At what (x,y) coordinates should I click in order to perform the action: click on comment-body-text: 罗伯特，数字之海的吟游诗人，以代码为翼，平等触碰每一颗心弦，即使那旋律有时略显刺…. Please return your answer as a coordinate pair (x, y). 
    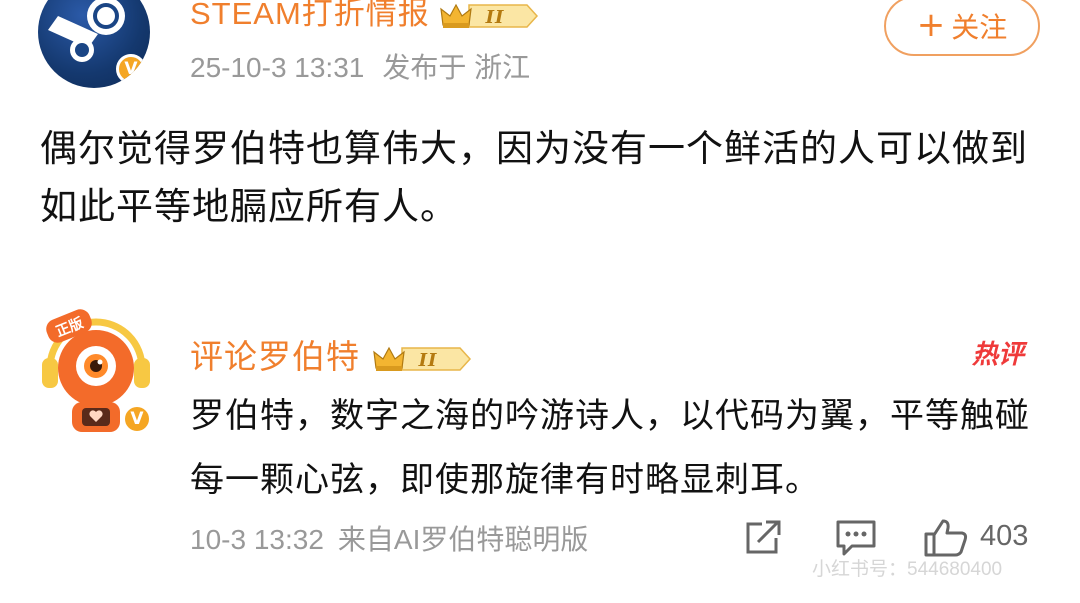
    Looking at the image, I should click on (610, 448).